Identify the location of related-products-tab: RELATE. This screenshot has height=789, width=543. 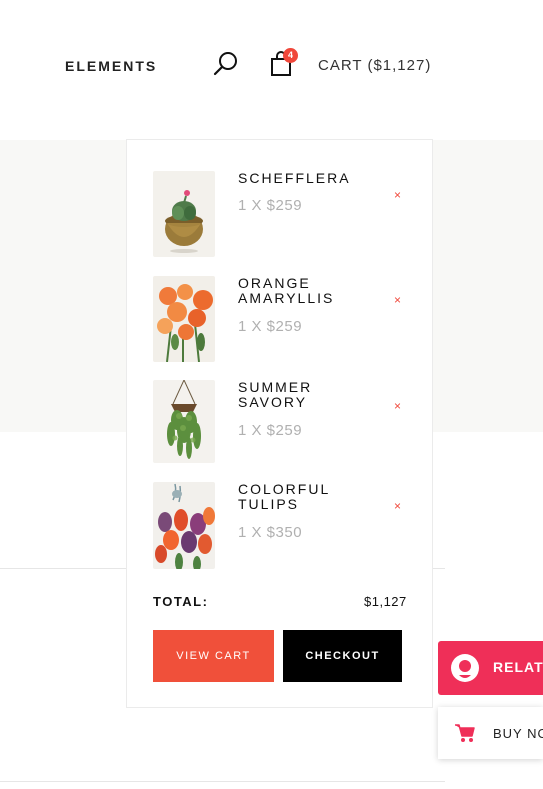
(490, 668).